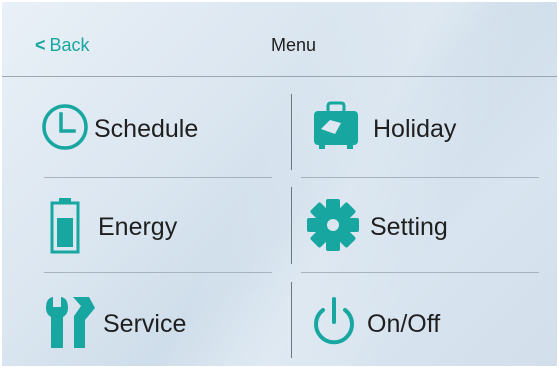 The image size is (559, 368). I want to click on setting-label: Setting, so click(409, 226).